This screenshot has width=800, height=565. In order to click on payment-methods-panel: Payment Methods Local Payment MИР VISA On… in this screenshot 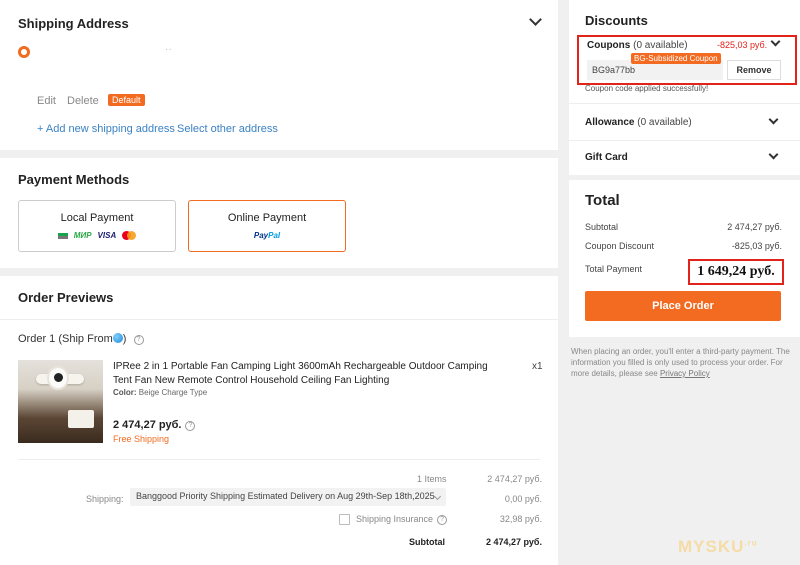, I will do `click(279, 213)`.